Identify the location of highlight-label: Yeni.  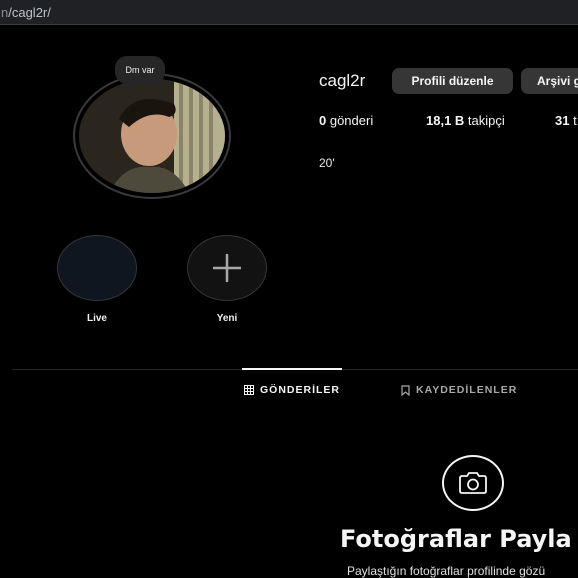
(227, 318).